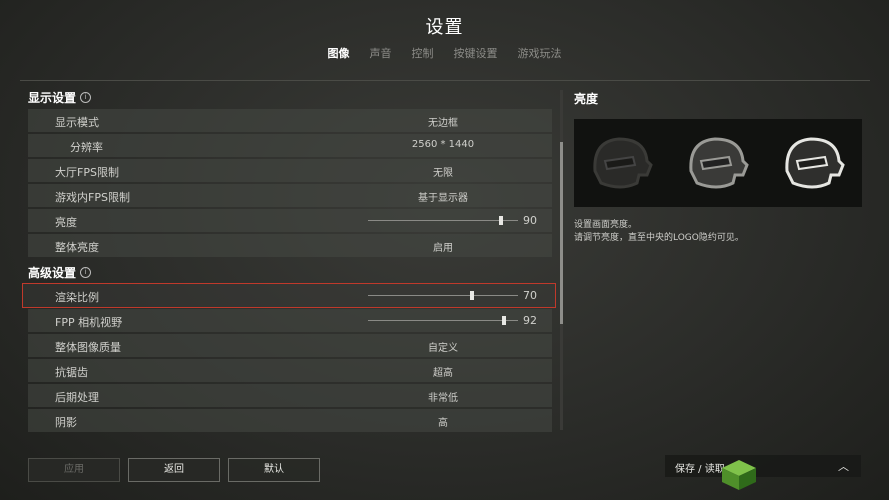 The height and width of the screenshot is (500, 889). Describe the element at coordinates (52, 273) in the screenshot. I see `section-title: 高级设置` at that location.